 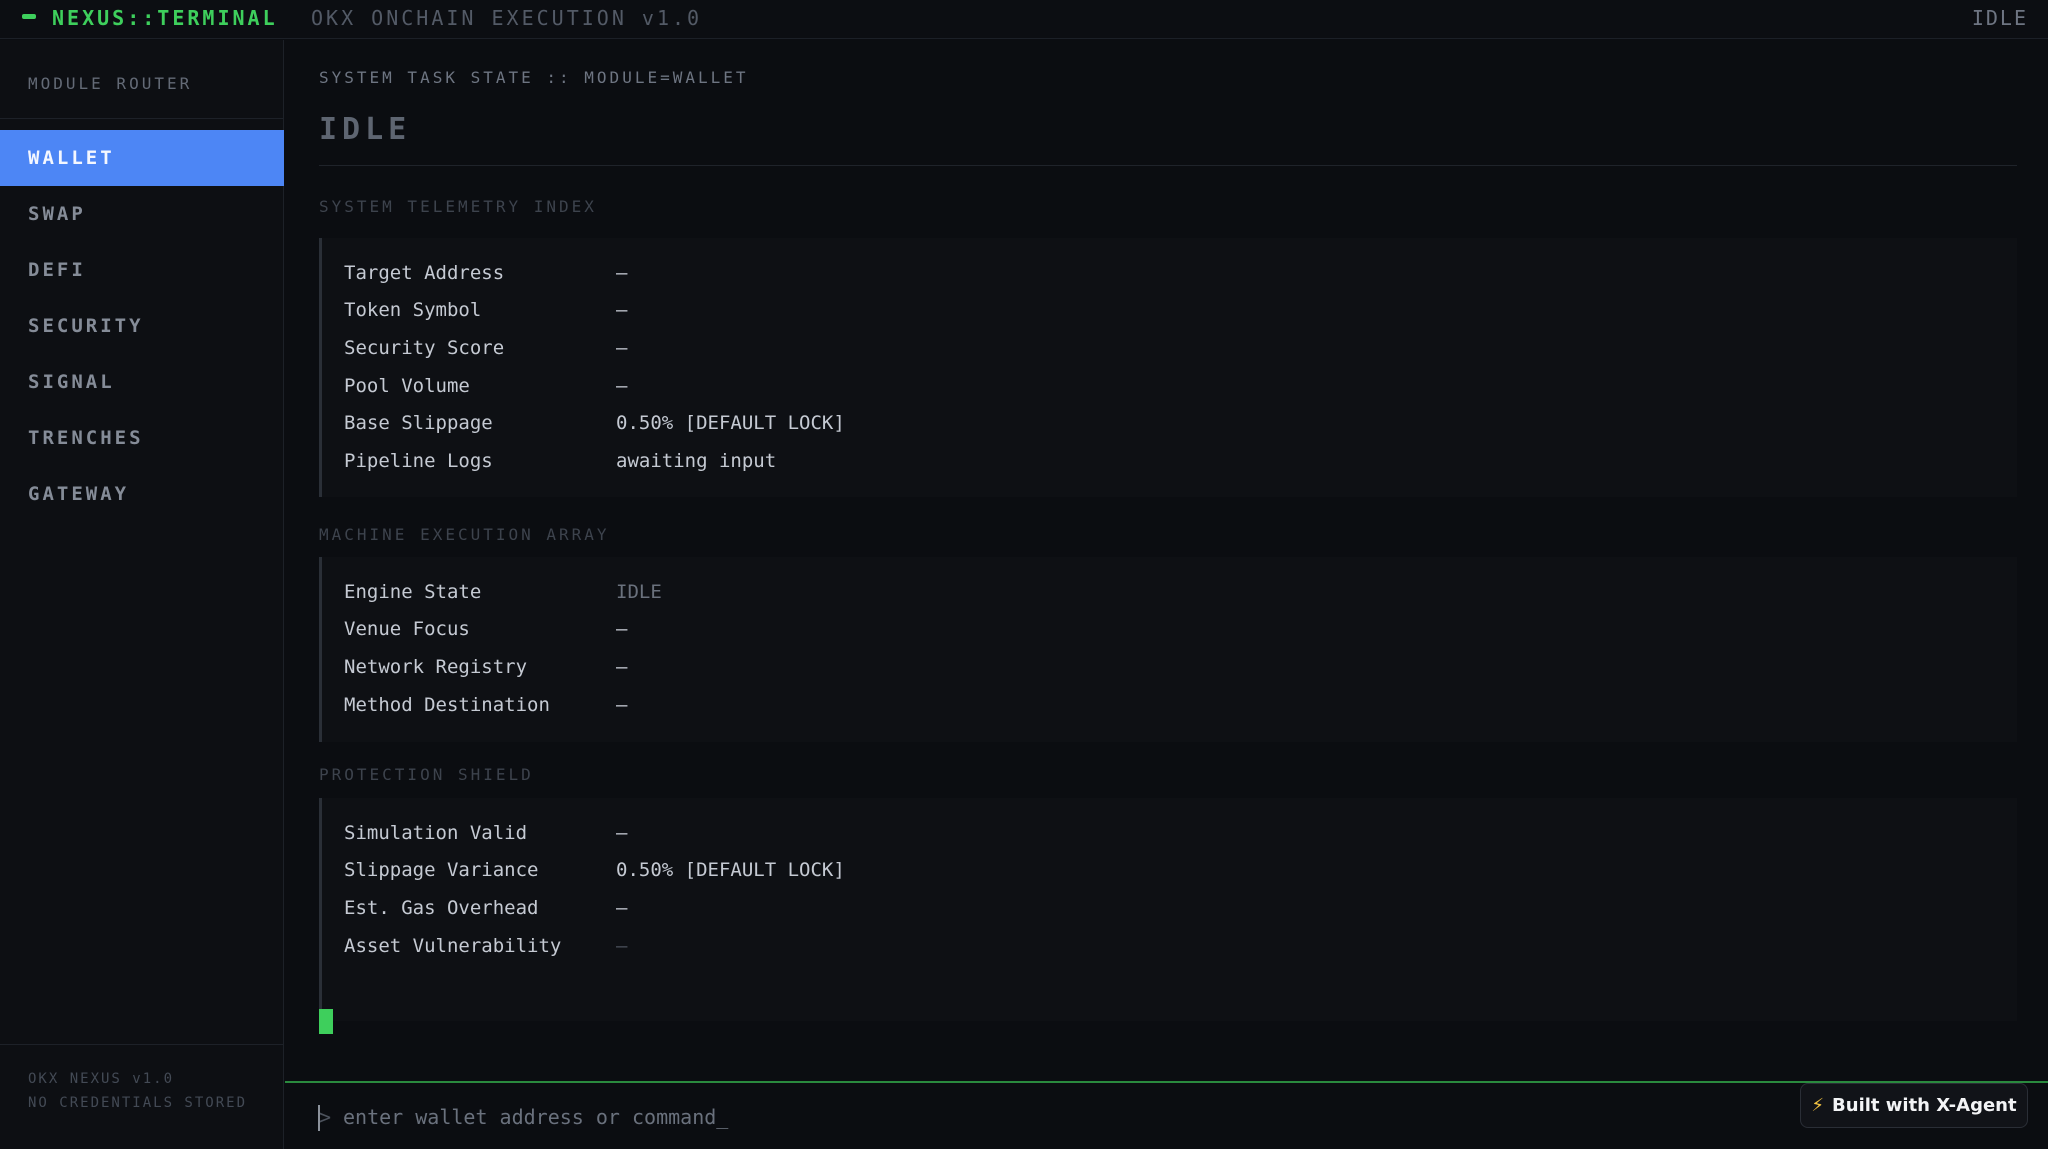 I want to click on lightning-bolt-icon: ⚡, so click(x=1818, y=1105).